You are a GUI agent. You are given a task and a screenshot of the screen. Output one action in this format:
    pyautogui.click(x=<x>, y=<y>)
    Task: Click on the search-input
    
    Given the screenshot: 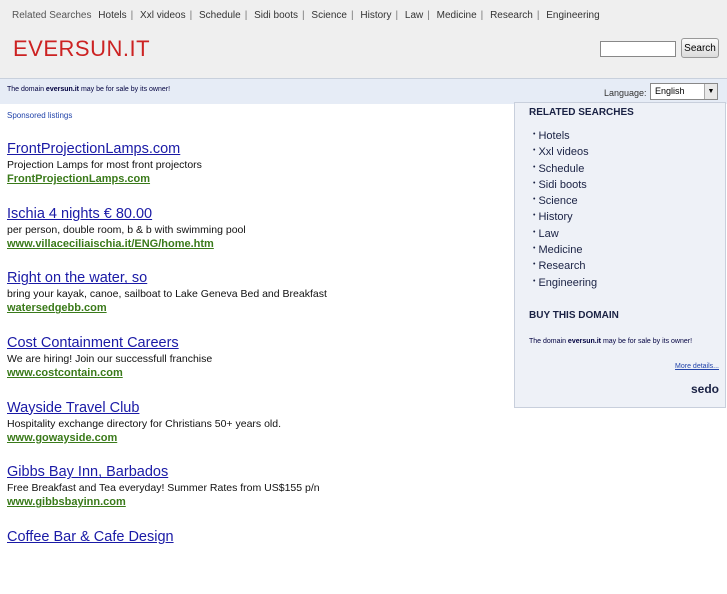 What is the action you would take?
    pyautogui.click(x=638, y=49)
    